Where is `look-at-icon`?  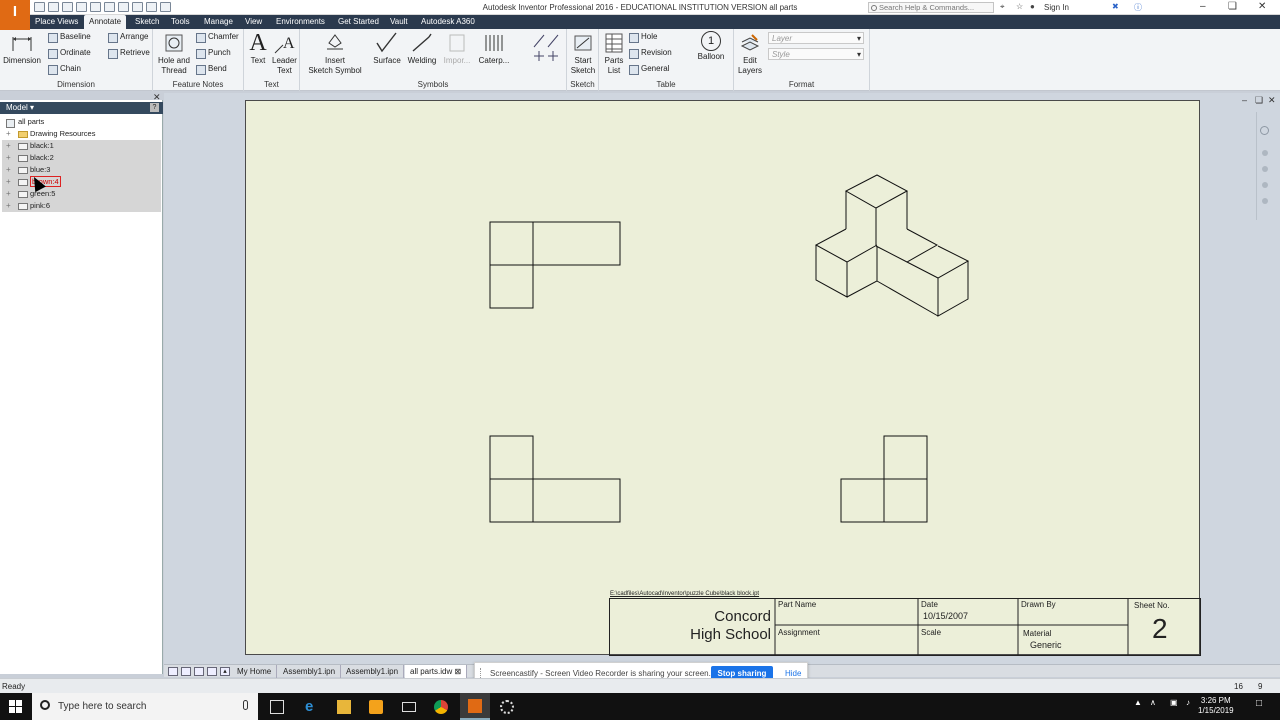 look-at-icon is located at coordinates (1265, 201).